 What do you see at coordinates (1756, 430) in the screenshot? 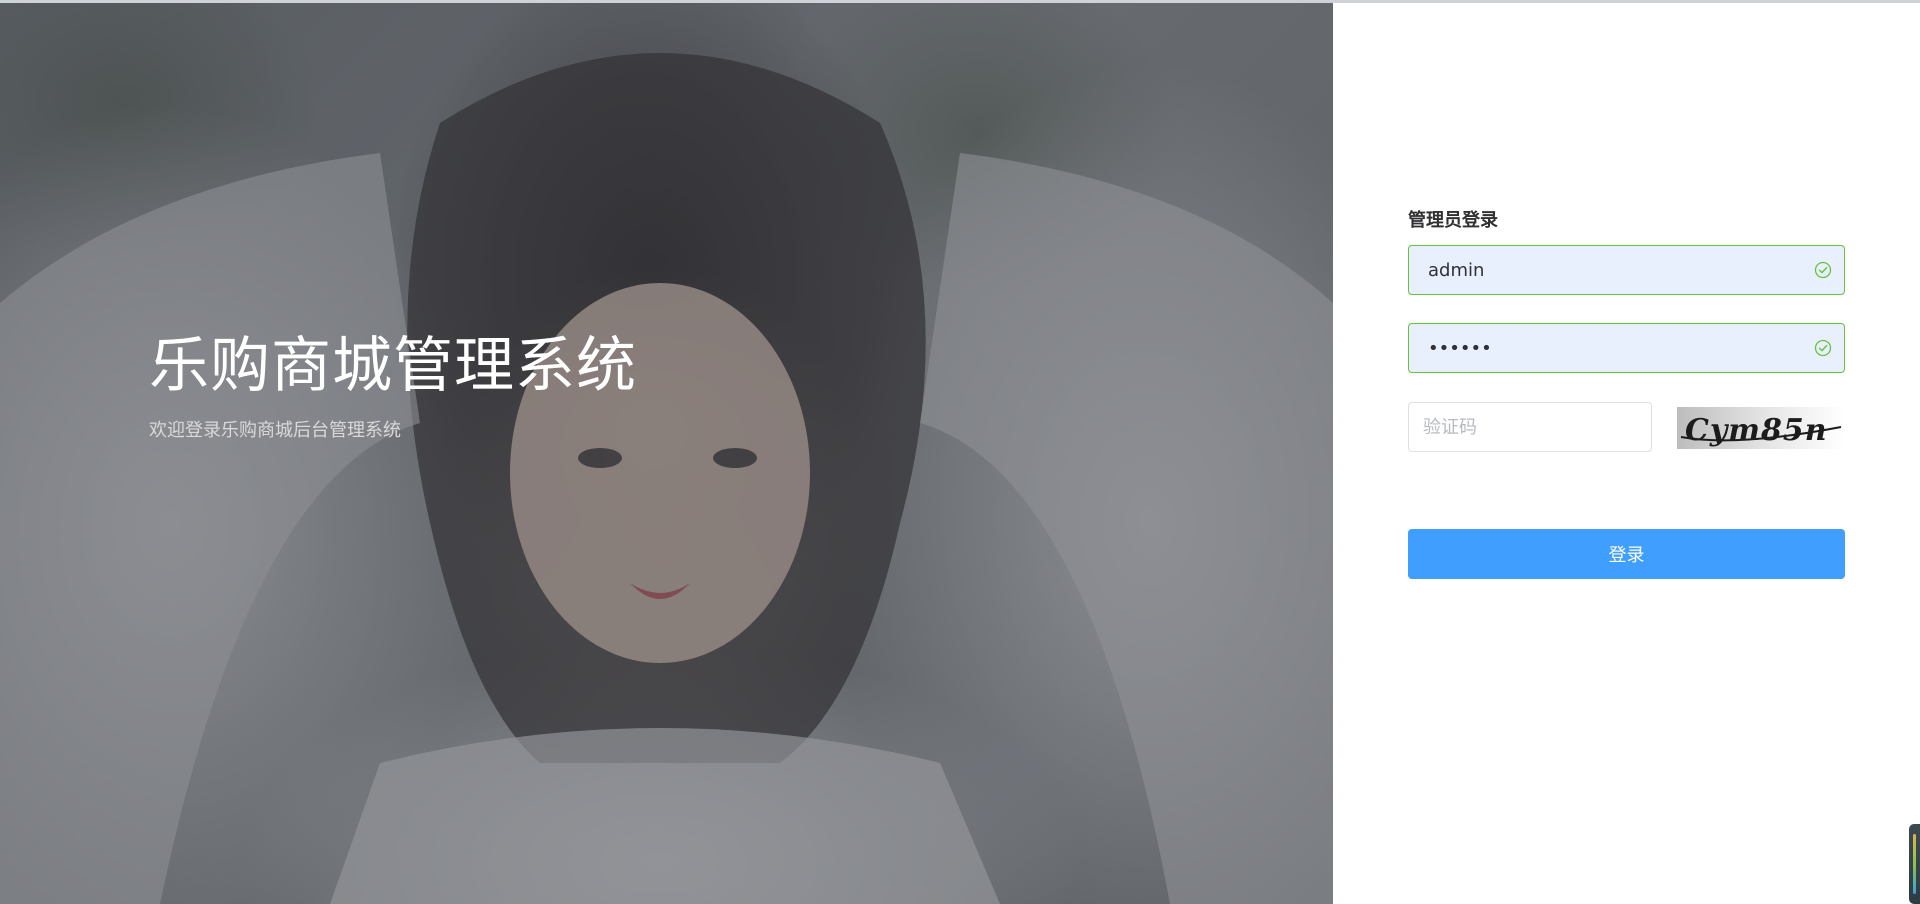
I see `captcha-text: Cym85n` at bounding box center [1756, 430].